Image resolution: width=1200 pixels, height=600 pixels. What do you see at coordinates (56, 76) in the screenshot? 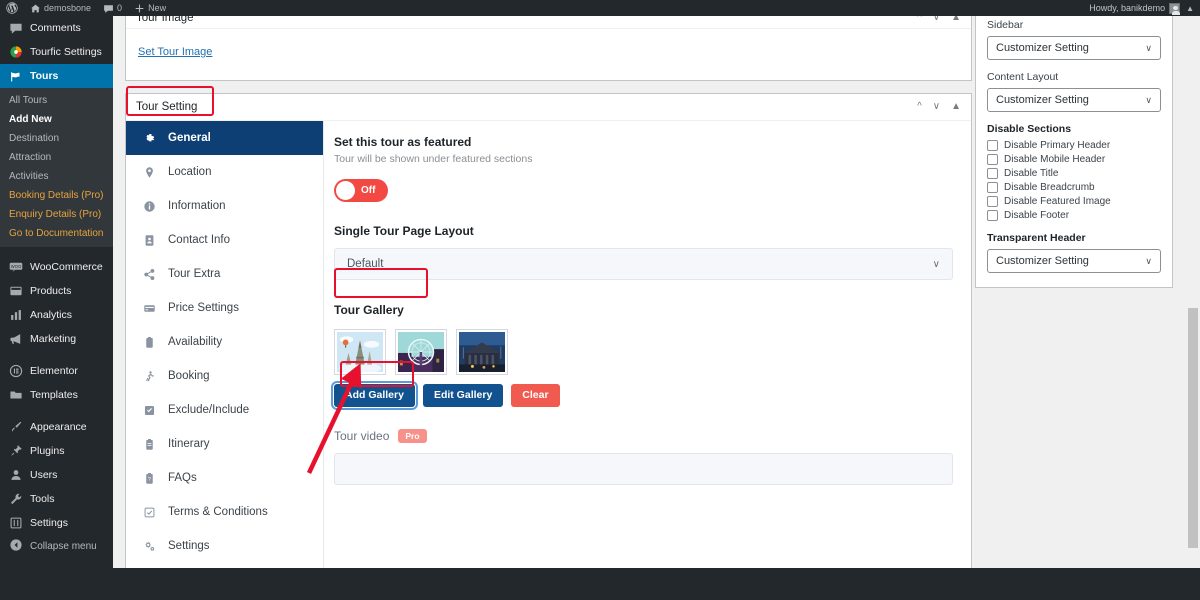
I see `sidebar-item-tours: Tours` at bounding box center [56, 76].